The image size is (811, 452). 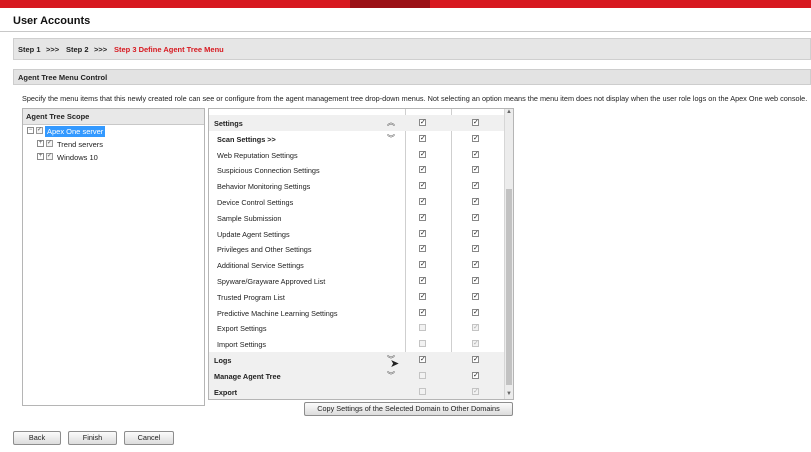 I want to click on scrollbar: ▲ ▼, so click(x=508, y=254).